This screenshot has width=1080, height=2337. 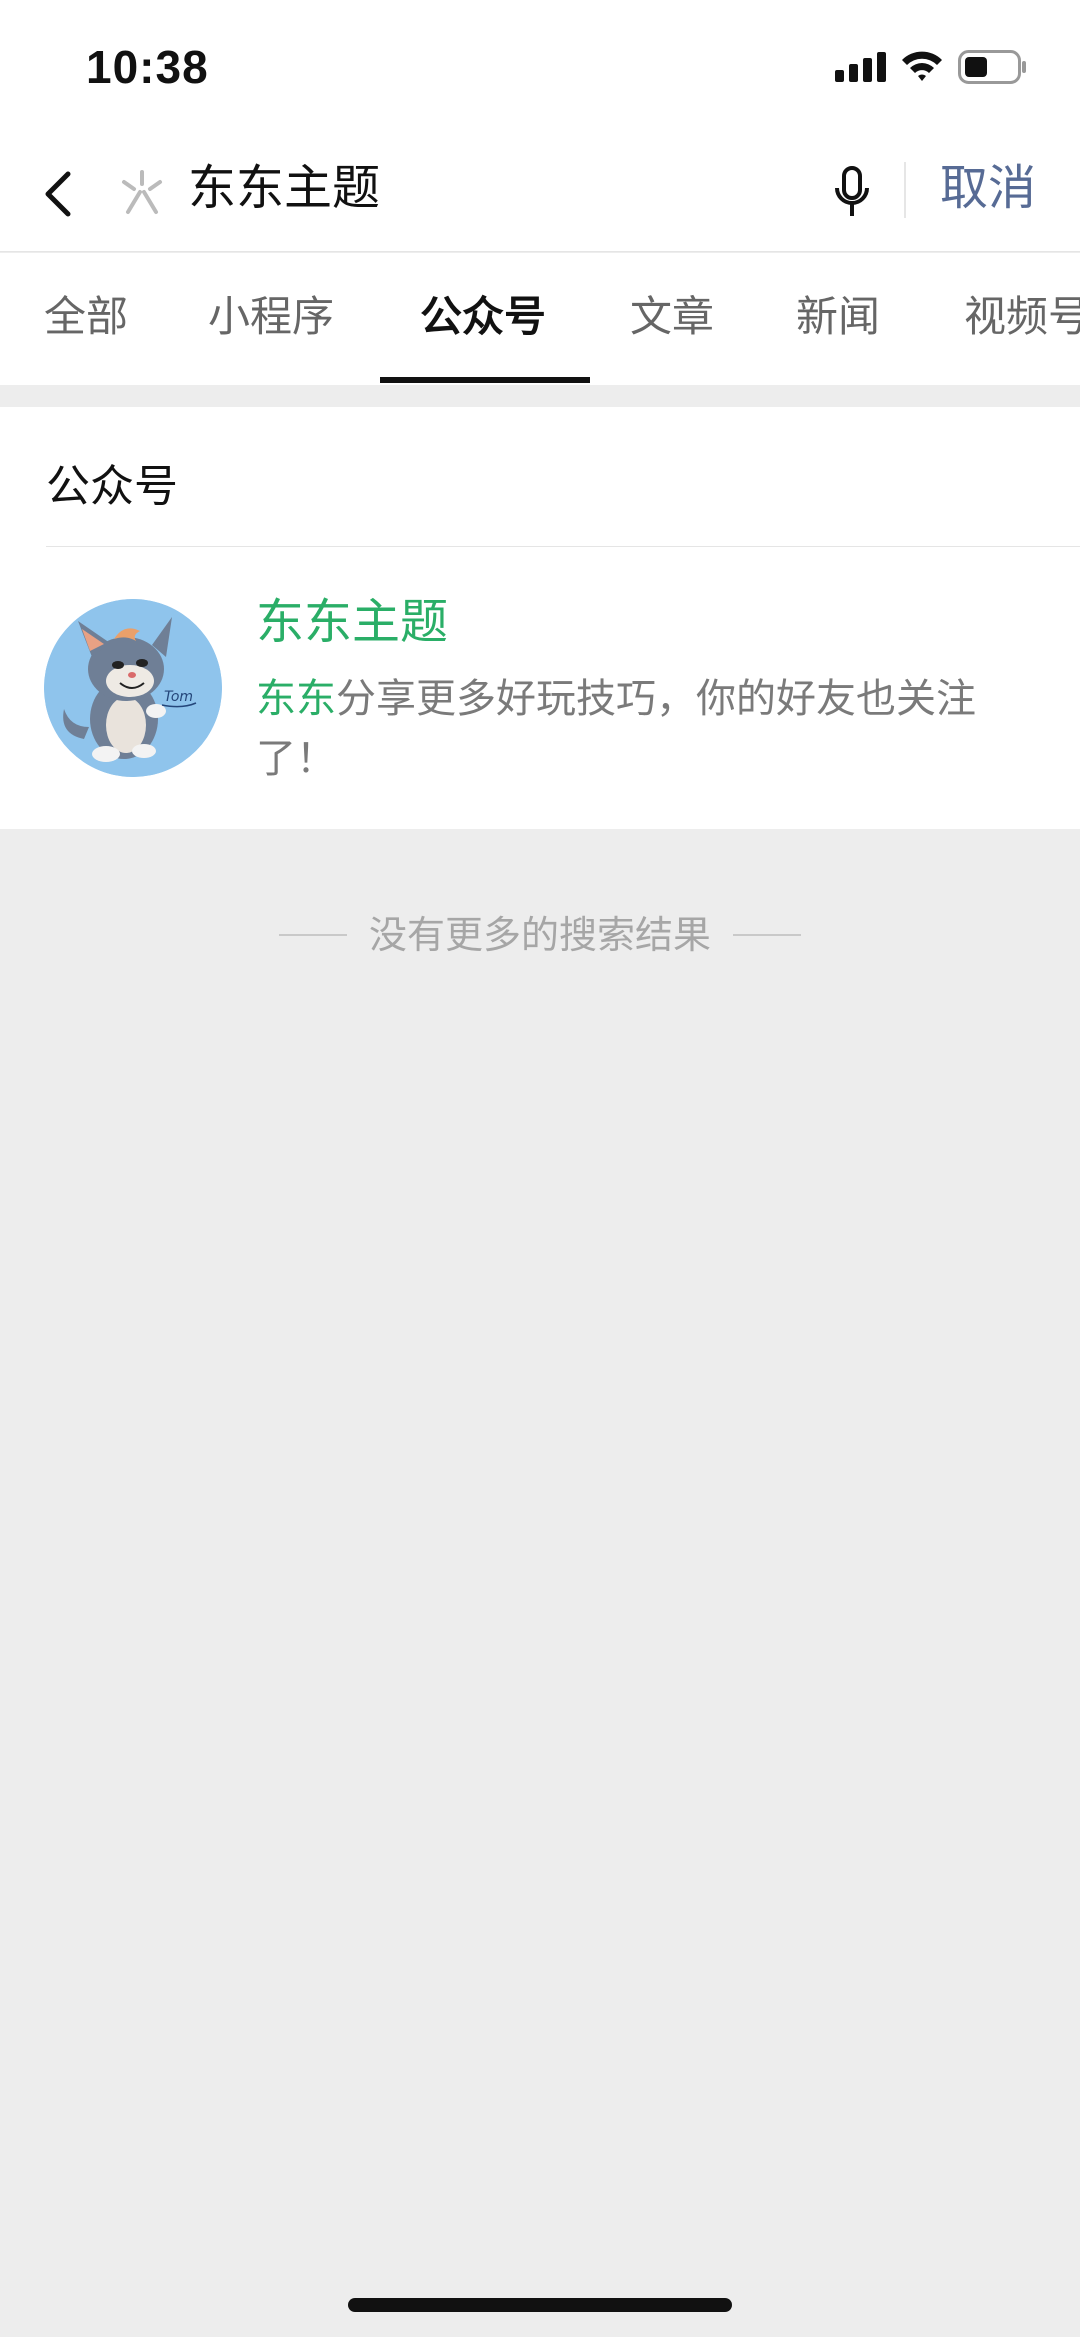 I want to click on result-item: Tom 东东主题 东东分享更多好玩技巧，你的好友也关注了！, so click(x=540, y=688).